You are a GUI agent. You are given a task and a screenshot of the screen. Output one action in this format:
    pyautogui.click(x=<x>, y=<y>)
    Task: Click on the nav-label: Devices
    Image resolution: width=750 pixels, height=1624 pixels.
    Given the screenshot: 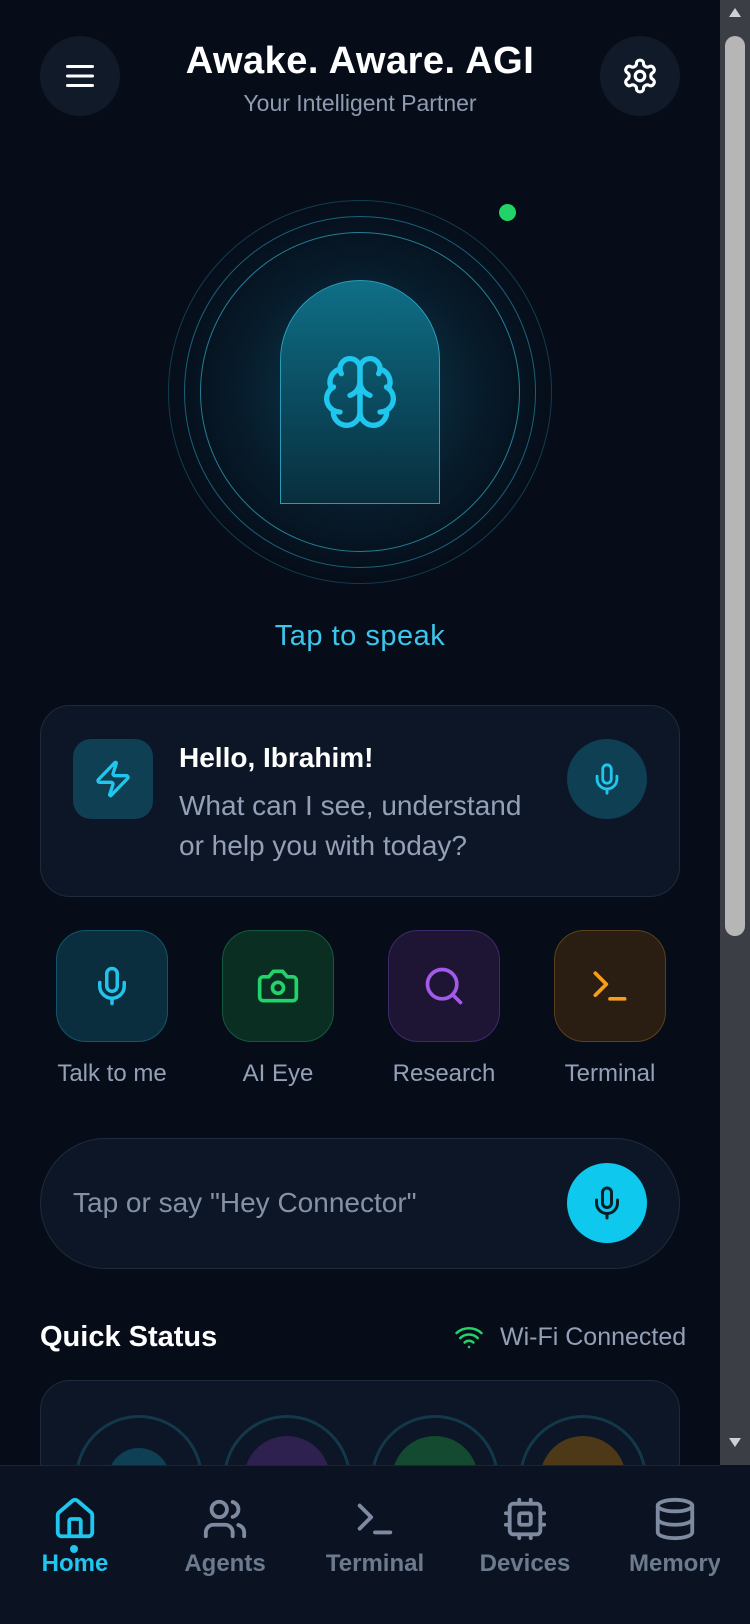 What is the action you would take?
    pyautogui.click(x=525, y=1563)
    